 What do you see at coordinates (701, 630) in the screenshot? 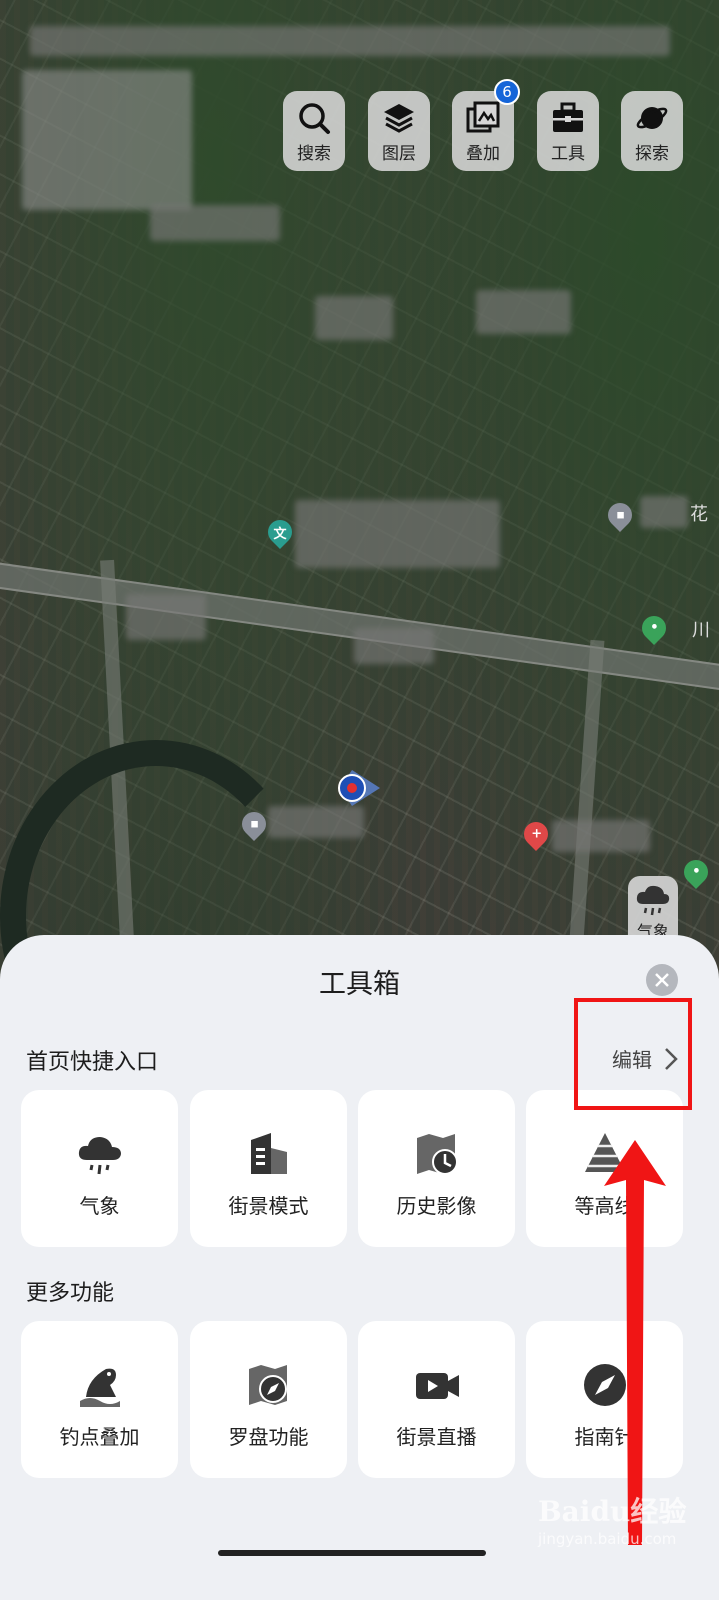
I see `edge-map-label: 川` at bounding box center [701, 630].